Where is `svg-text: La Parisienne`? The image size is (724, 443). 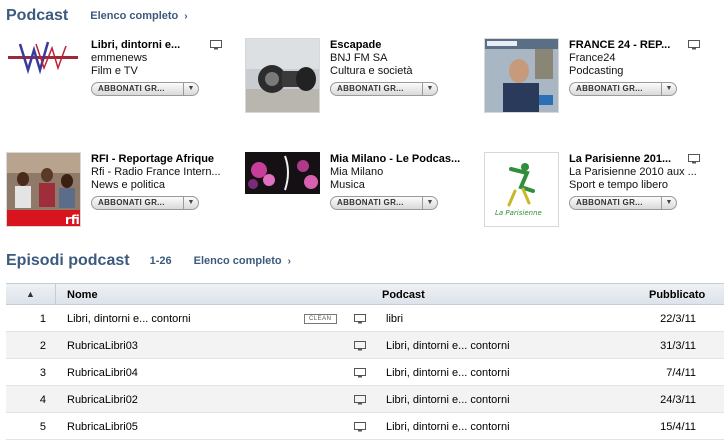 svg-text: La Parisienne is located at coordinates (518, 213).